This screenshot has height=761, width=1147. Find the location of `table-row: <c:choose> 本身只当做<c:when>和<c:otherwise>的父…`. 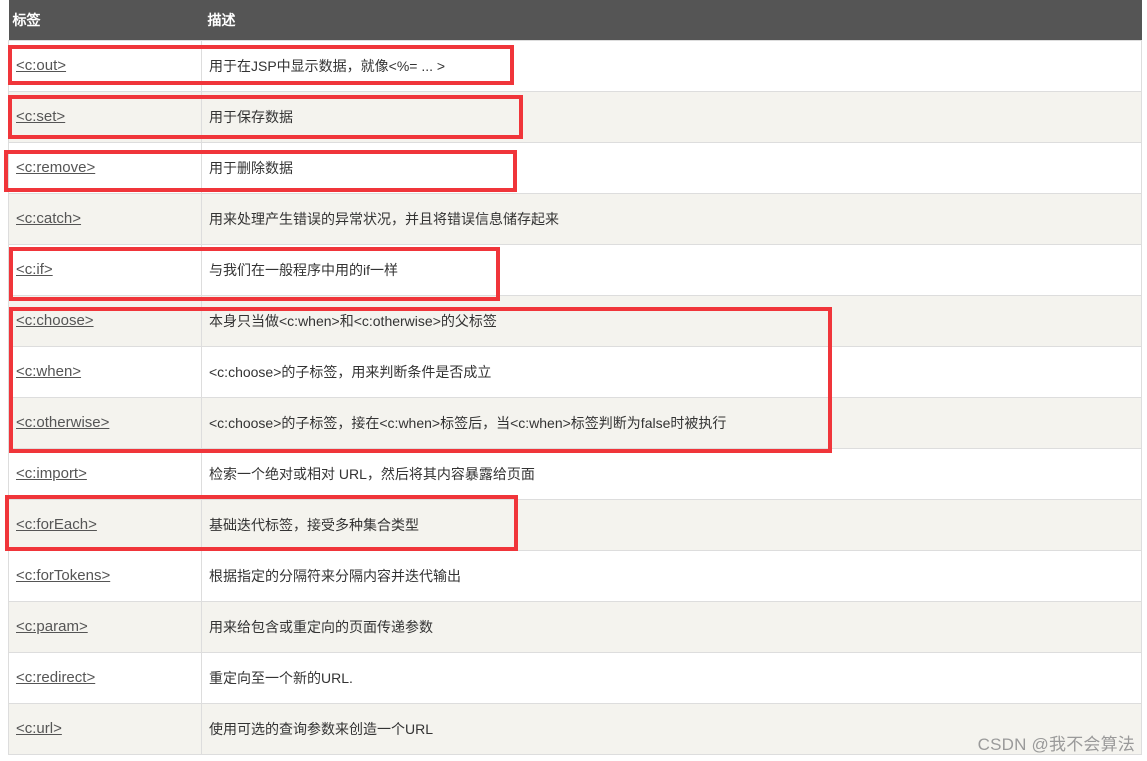

table-row: <c:choose> 本身只当做<c:when>和<c:otherwise>的父… is located at coordinates (575, 320).